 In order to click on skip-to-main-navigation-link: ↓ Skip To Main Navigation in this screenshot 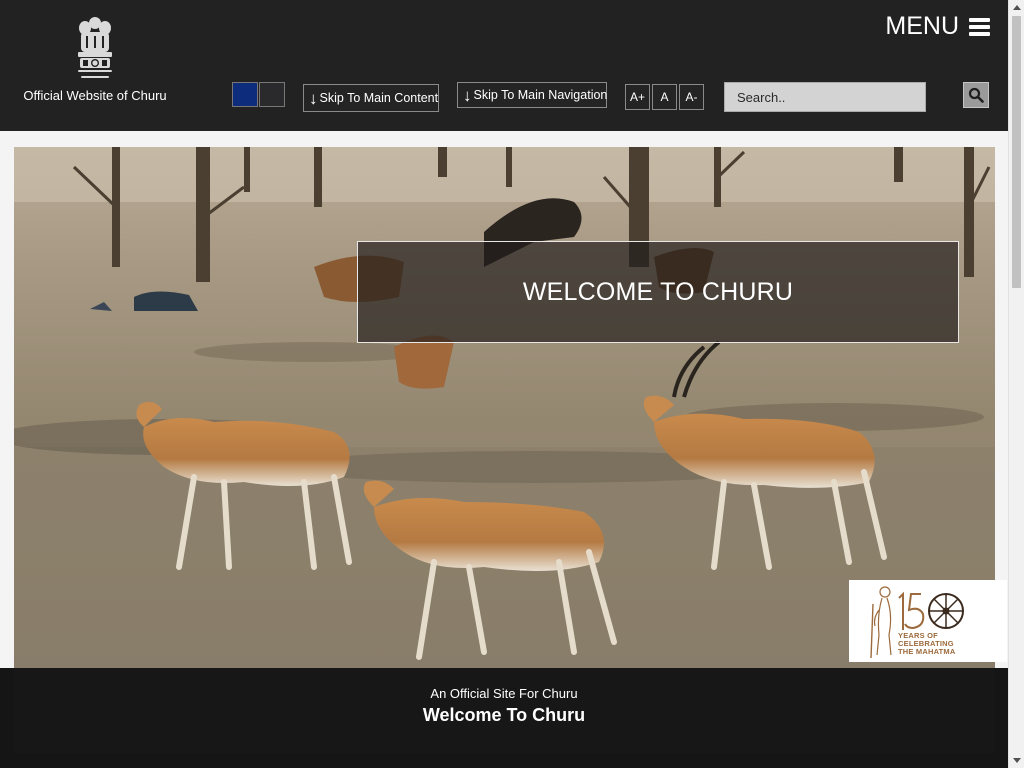, I will do `click(532, 95)`.